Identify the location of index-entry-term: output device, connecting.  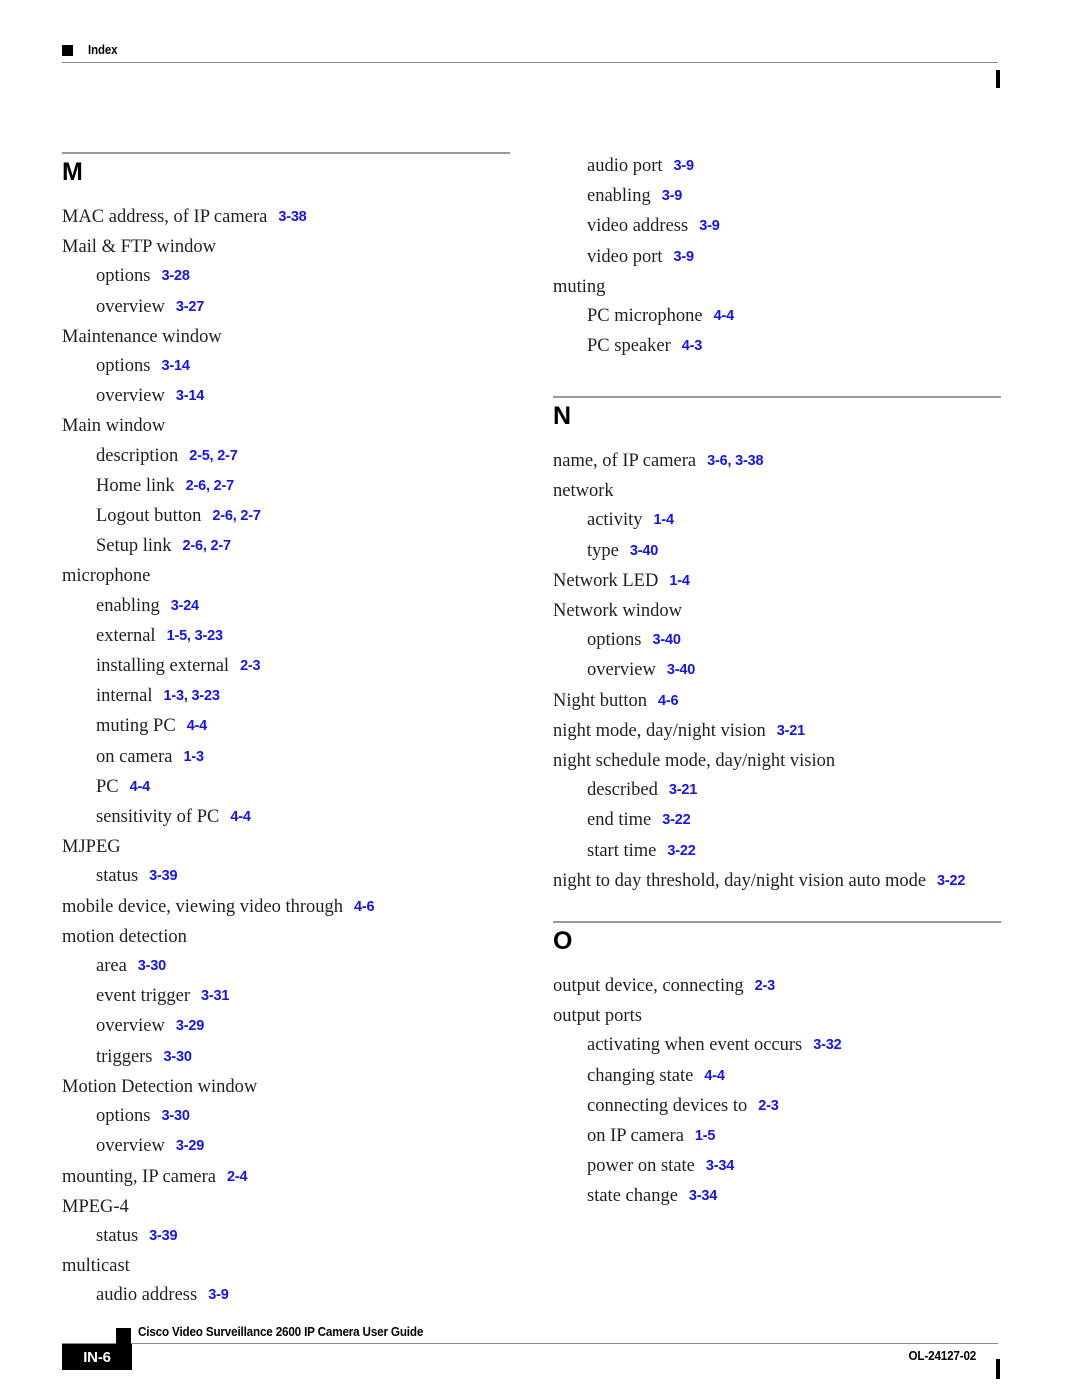
(648, 986).